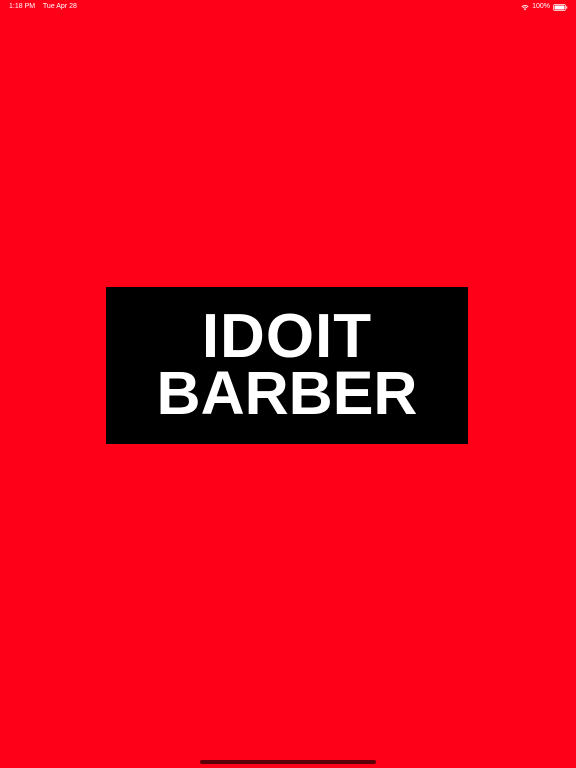  I want to click on status-right: 100%, so click(544, 7).